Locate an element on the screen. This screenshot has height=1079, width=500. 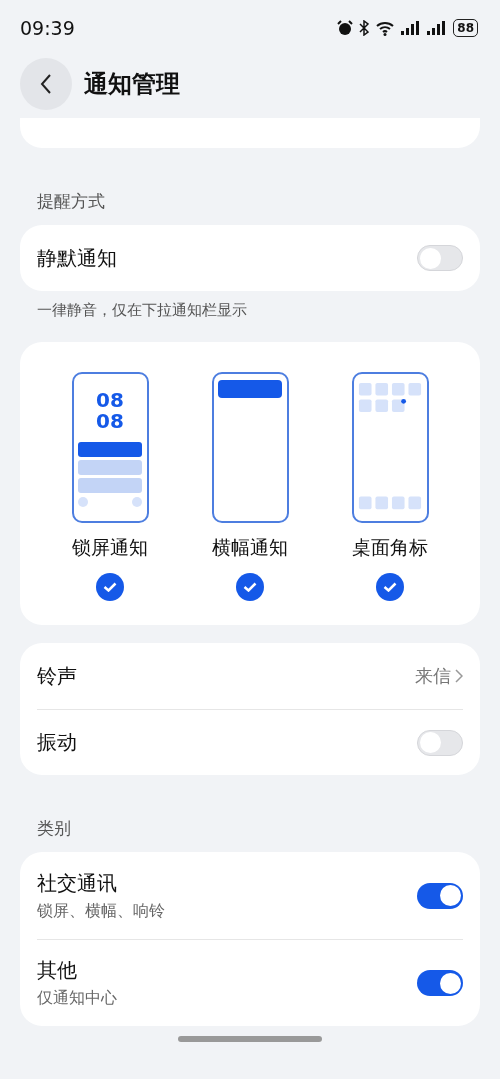
style-label: 锁屏通知 is located at coordinates (110, 547).